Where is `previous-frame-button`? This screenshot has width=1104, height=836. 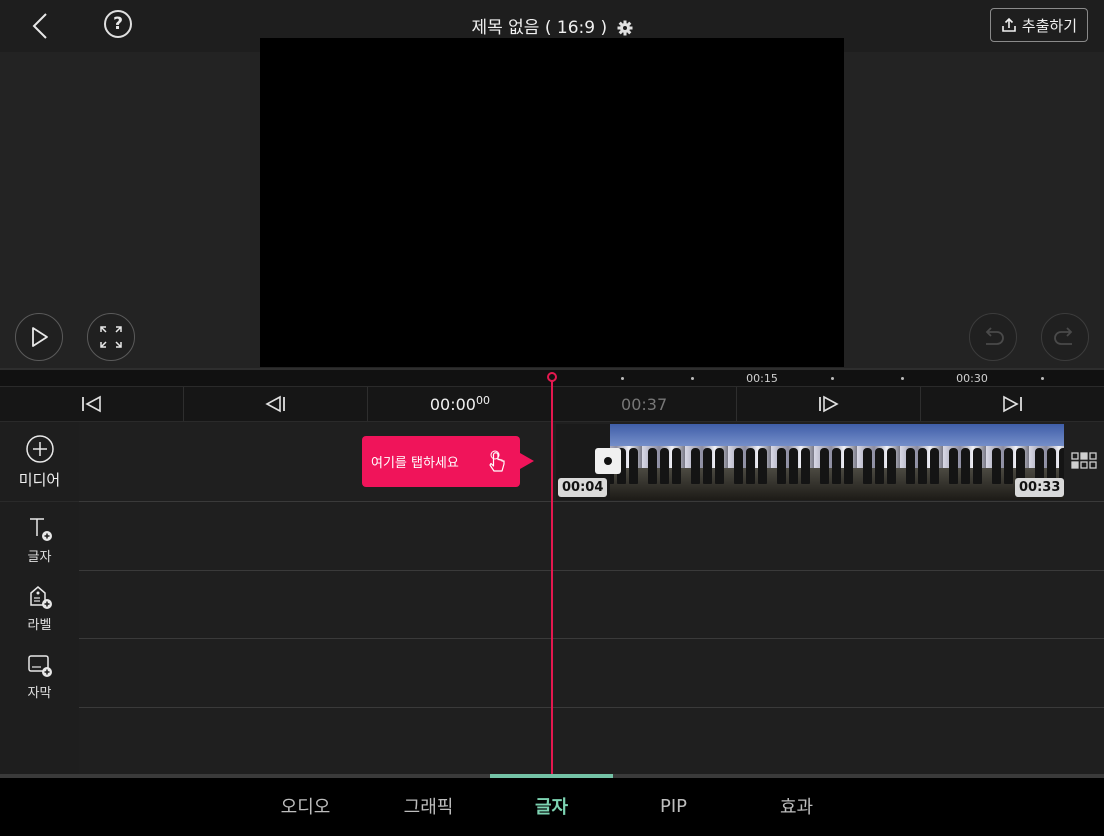
previous-frame-button is located at coordinates (276, 404).